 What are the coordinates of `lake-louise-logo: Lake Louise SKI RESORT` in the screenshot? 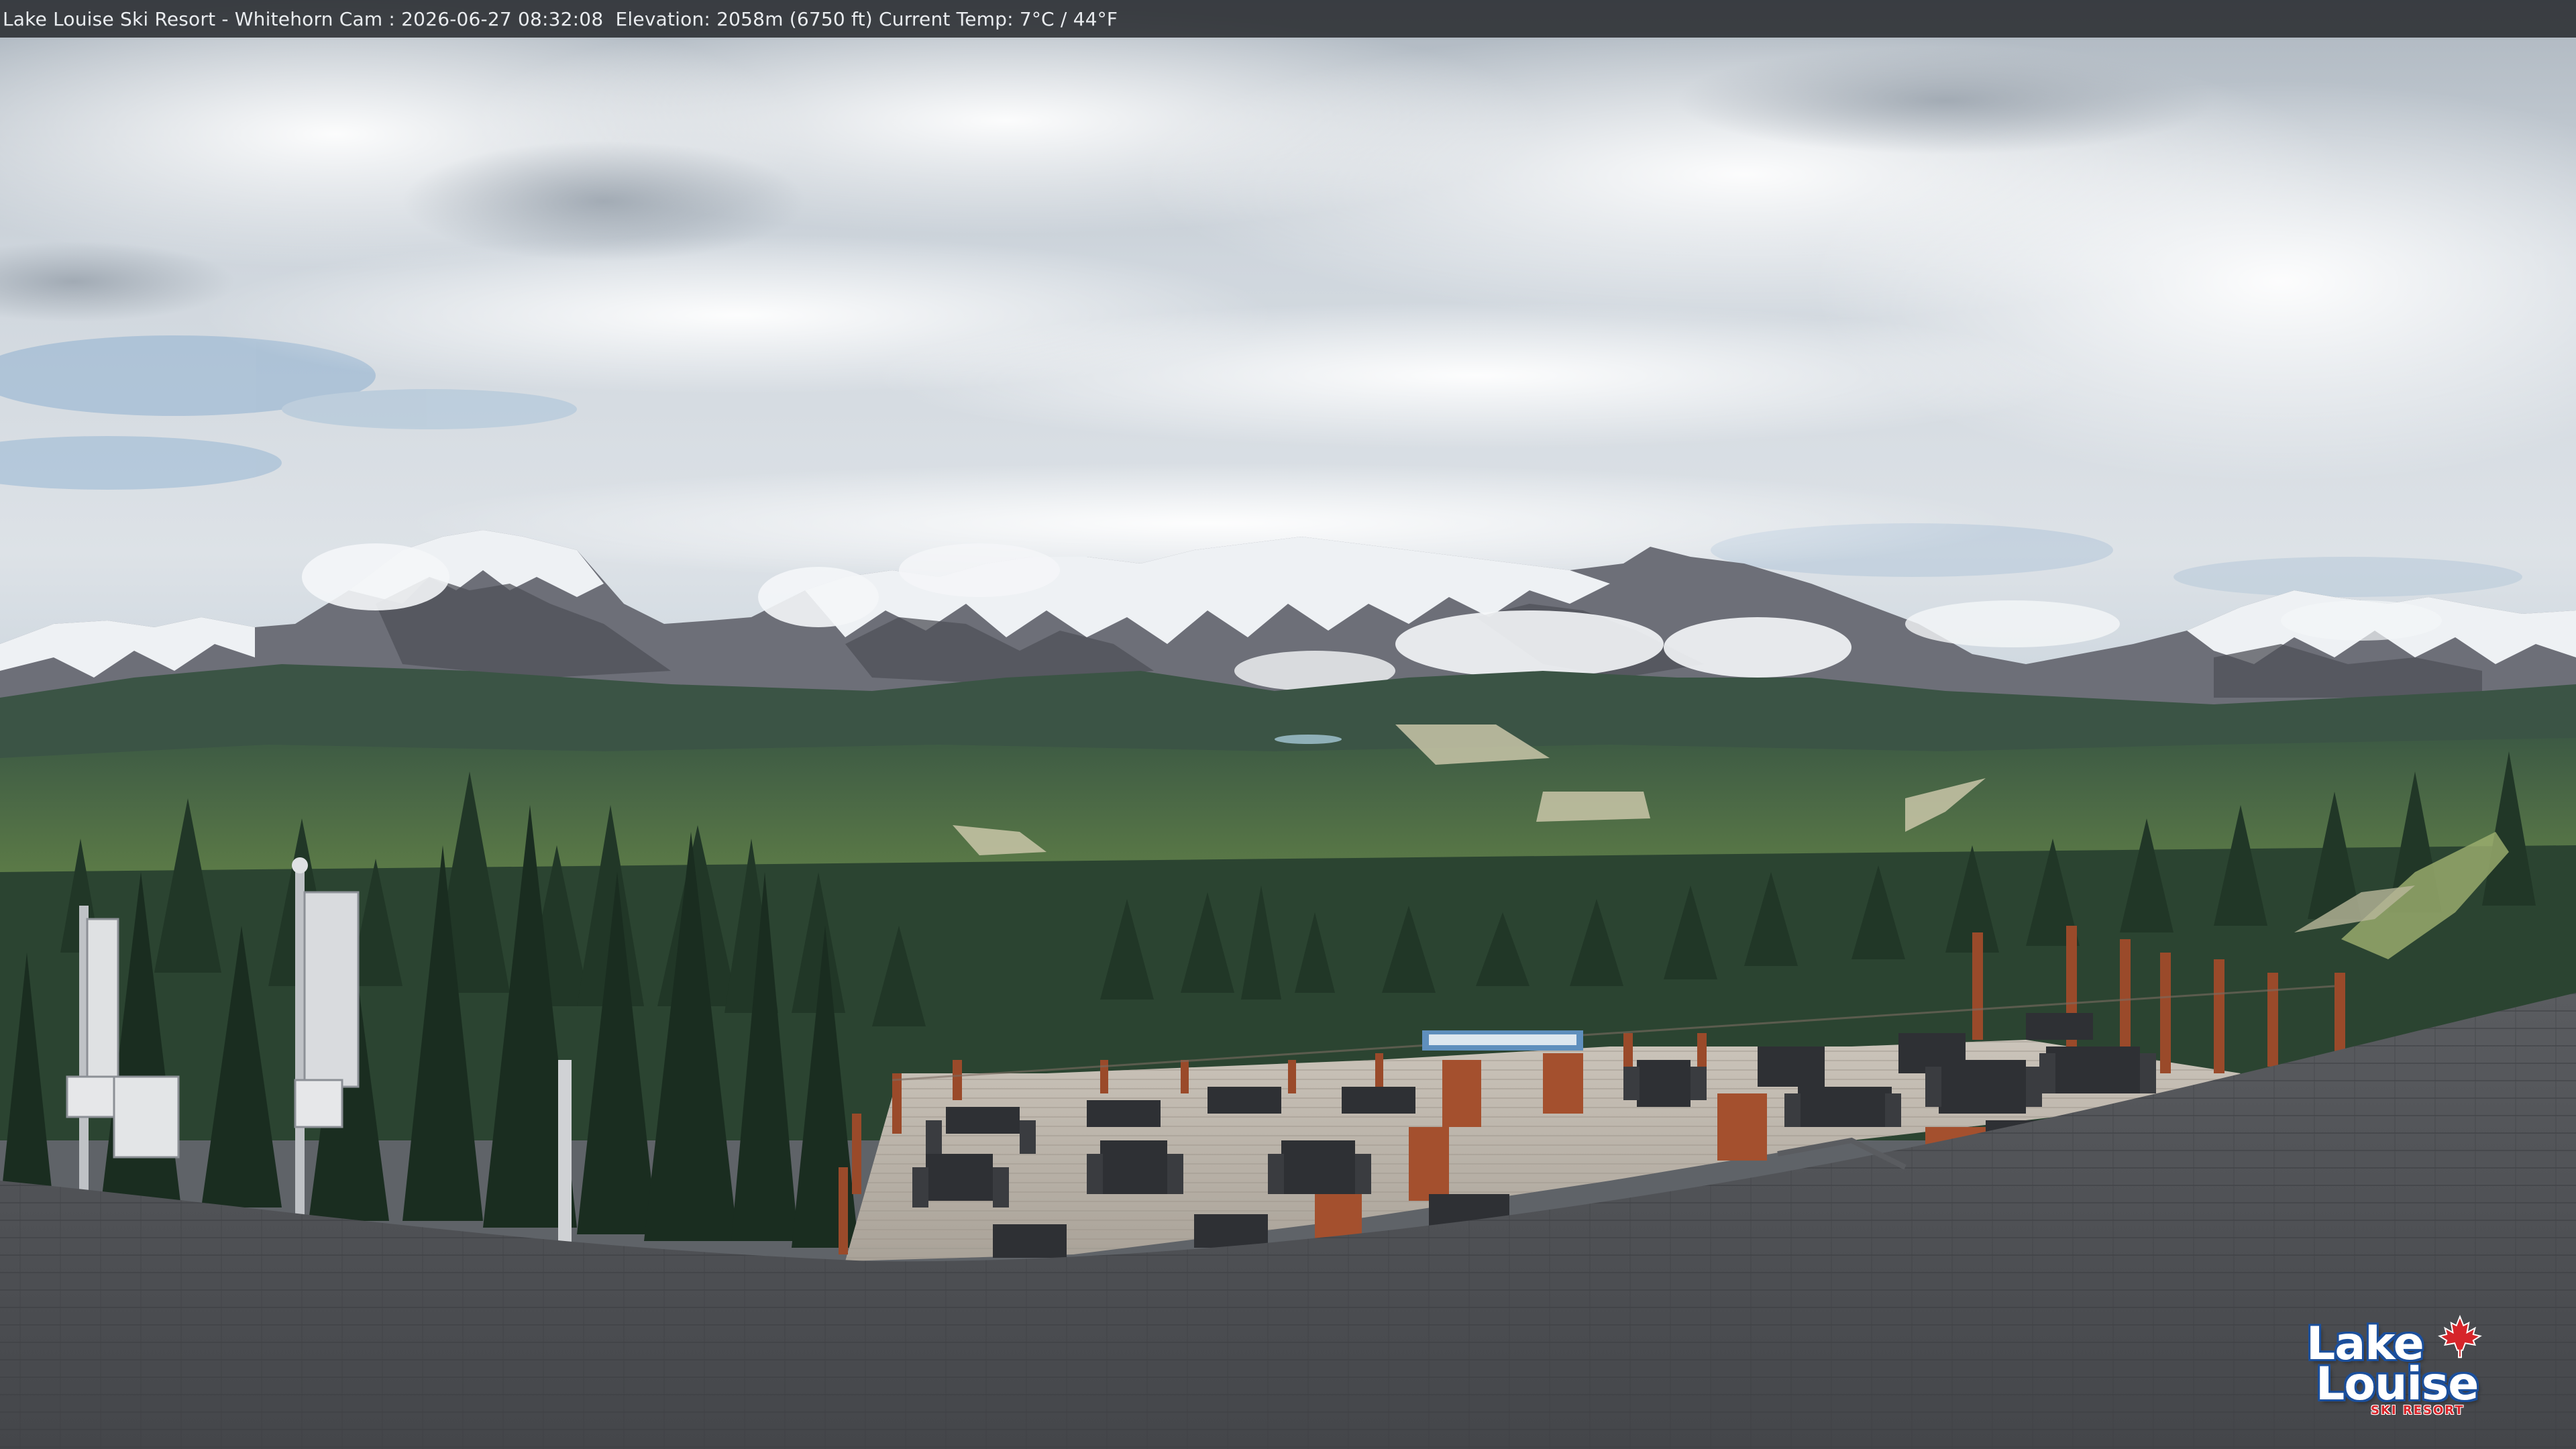 It's located at (2403, 1368).